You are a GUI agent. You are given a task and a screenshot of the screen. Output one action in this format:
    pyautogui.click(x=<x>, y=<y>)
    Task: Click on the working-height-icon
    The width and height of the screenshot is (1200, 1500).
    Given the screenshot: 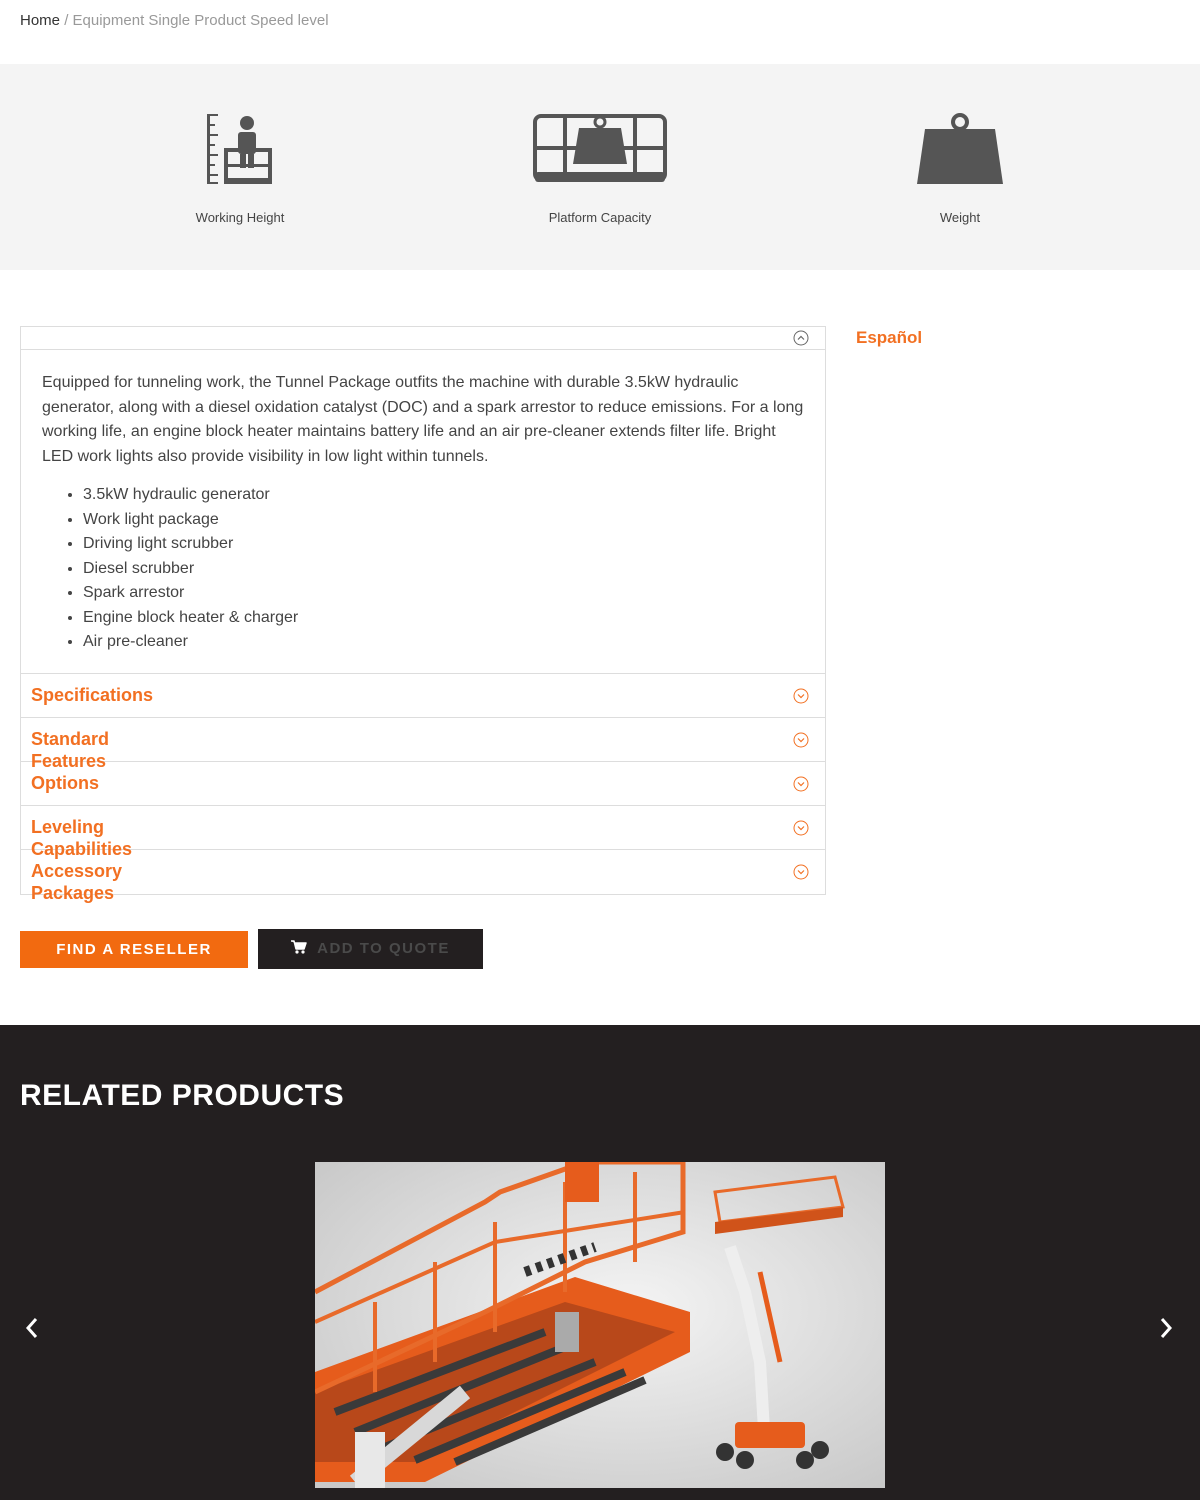 What is the action you would take?
    pyautogui.click(x=239, y=149)
    